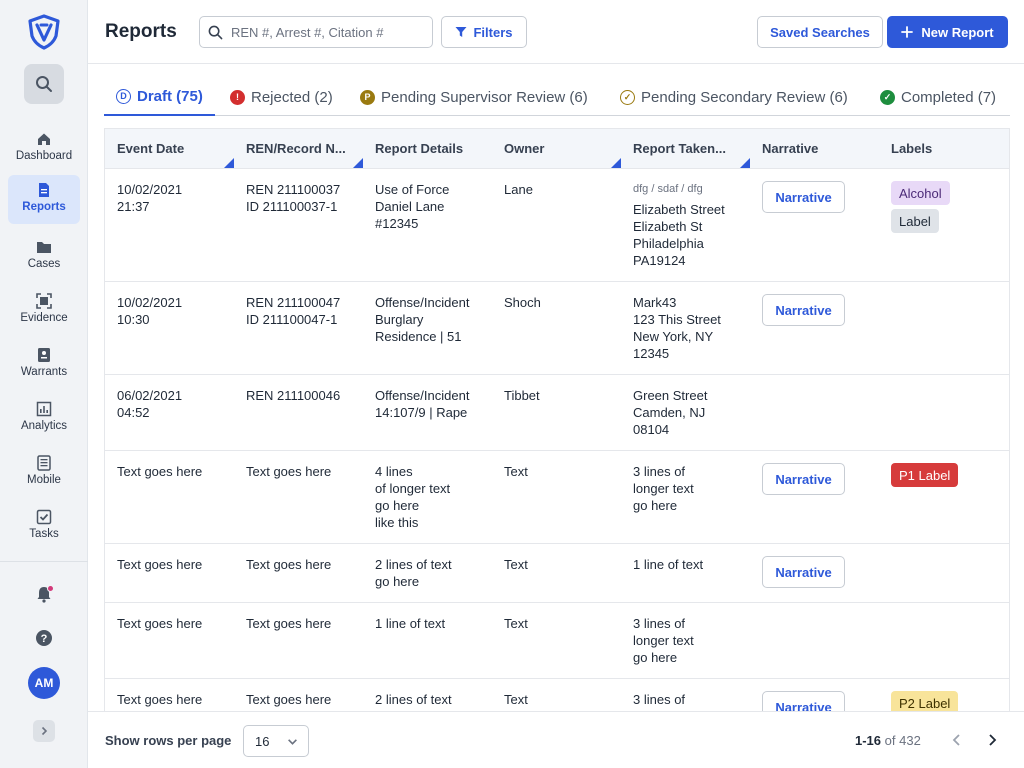 This screenshot has width=1024, height=768. Describe the element at coordinates (44, 355) in the screenshot. I see `warrant-icon` at that location.